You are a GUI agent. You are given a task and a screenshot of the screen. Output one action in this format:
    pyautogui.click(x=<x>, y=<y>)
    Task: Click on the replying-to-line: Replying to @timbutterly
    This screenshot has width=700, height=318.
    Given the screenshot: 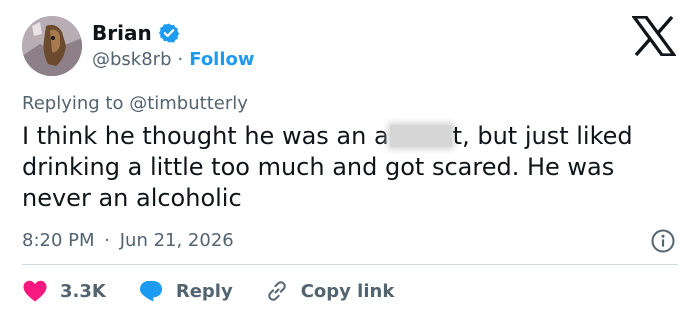 What is the action you would take?
    pyautogui.click(x=135, y=104)
    